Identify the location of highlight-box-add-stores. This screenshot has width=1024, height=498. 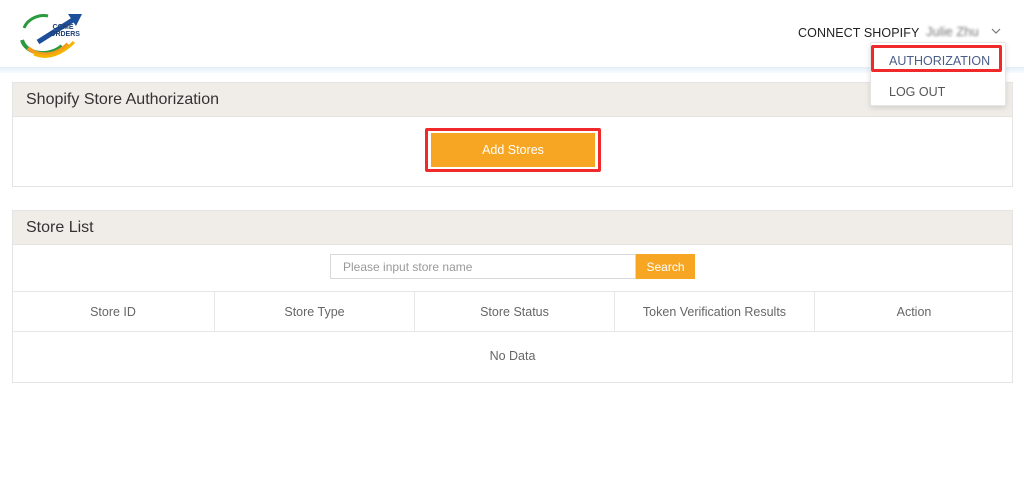
(513, 150).